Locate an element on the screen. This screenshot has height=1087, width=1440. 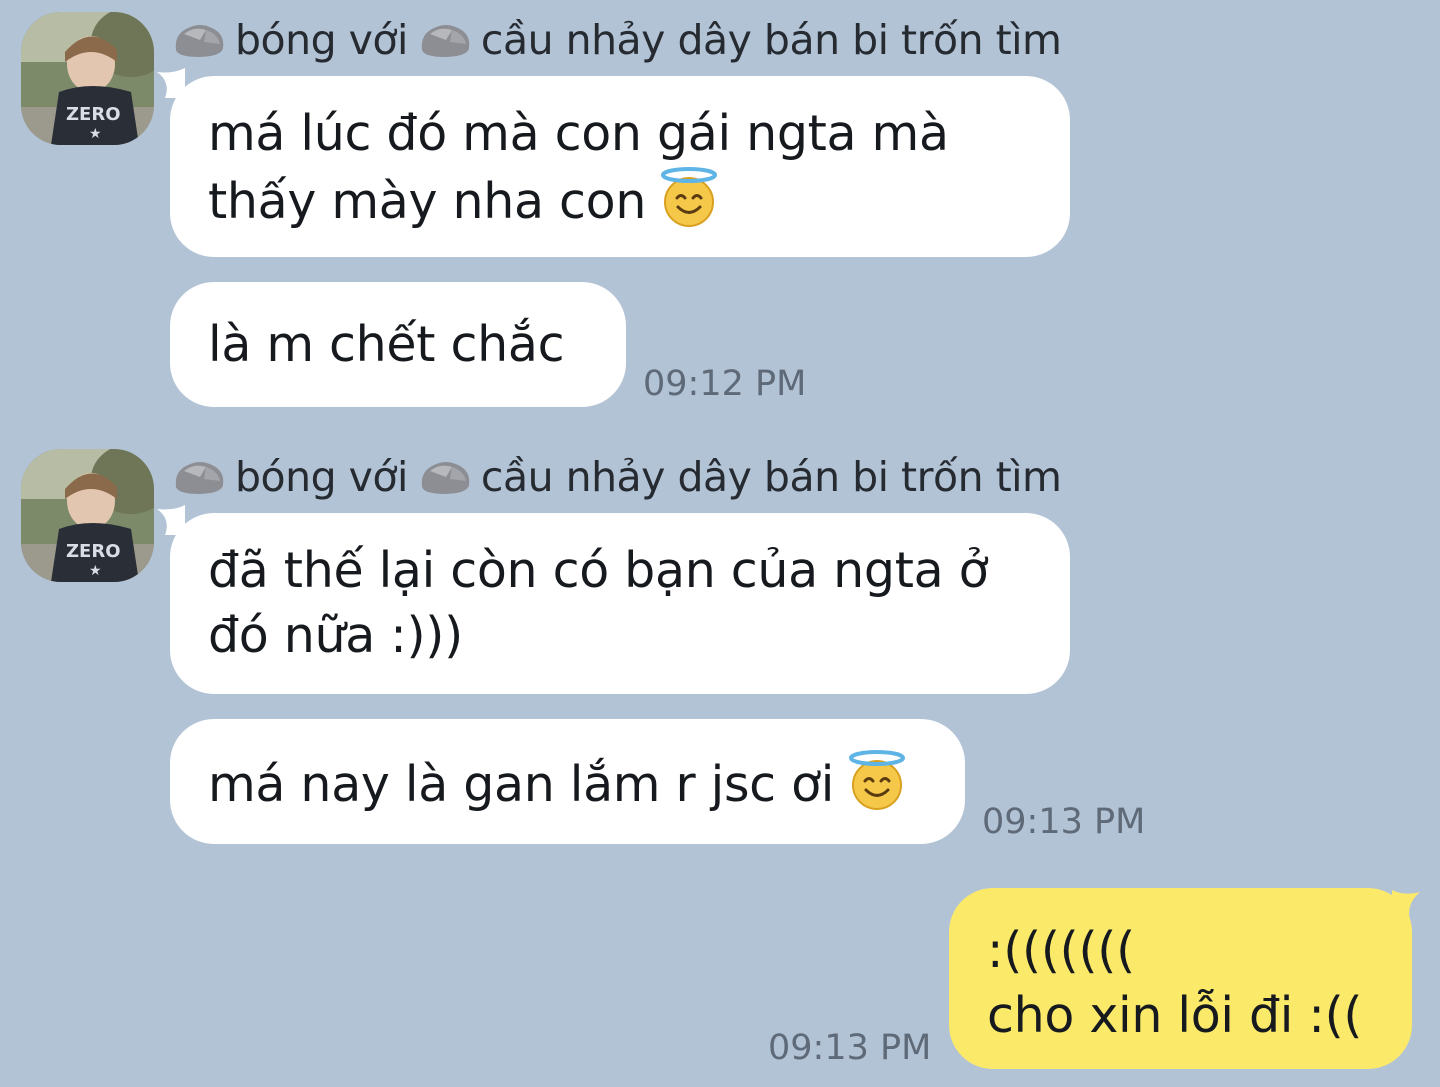
message-line: là m chết chắc is located at coordinates (386, 344).